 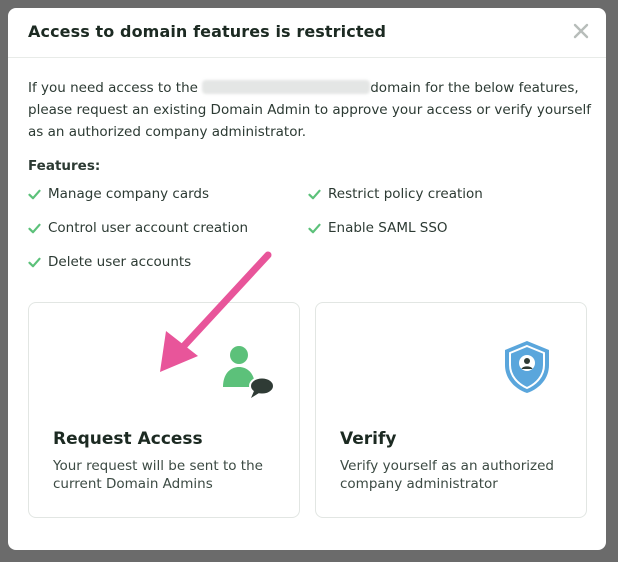 What do you see at coordinates (405, 194) in the screenshot?
I see `feature-label: Restrict policy creation` at bounding box center [405, 194].